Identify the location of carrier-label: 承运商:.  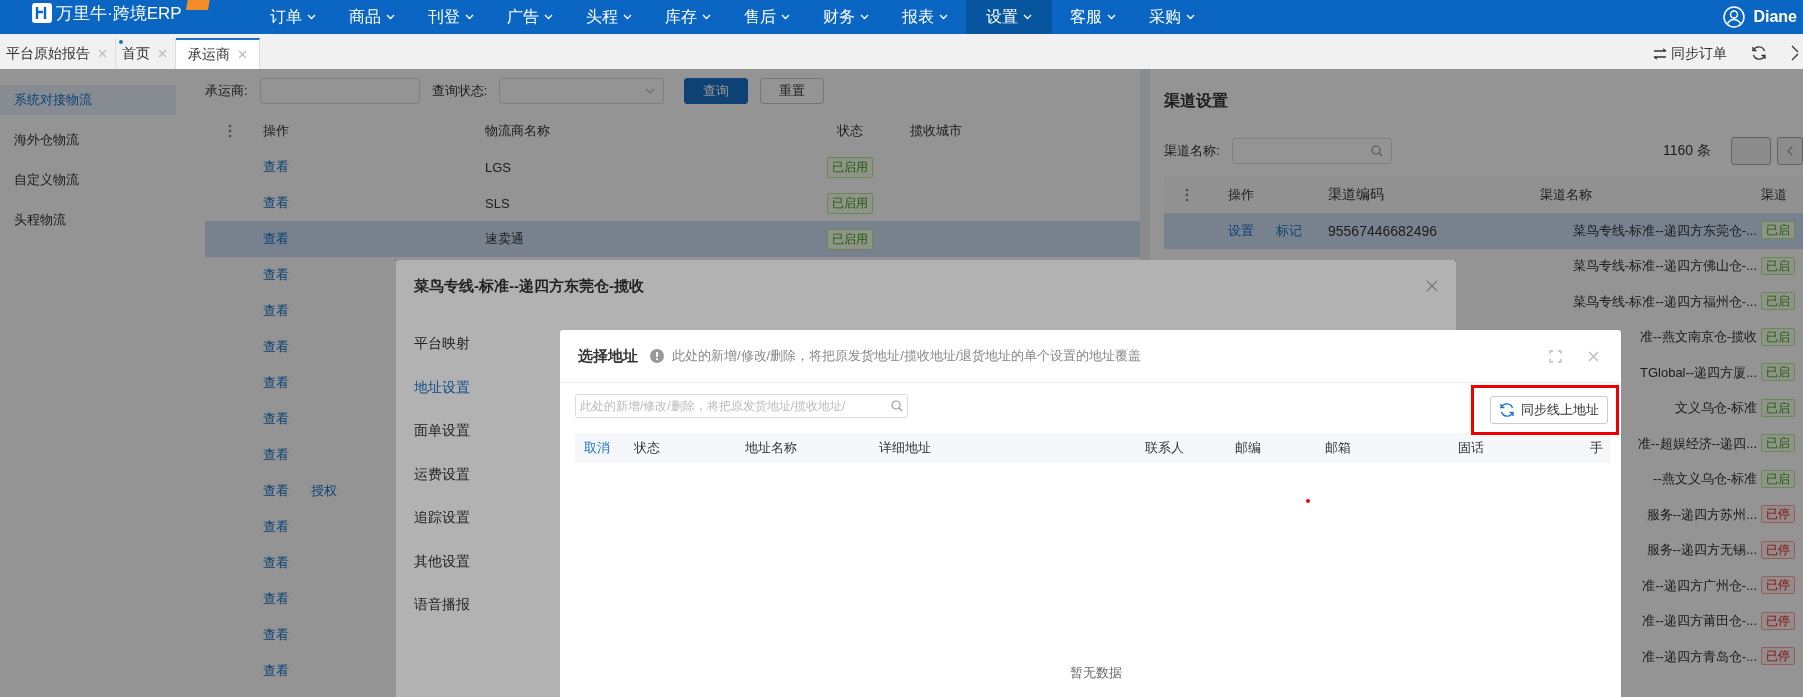
(226, 91).